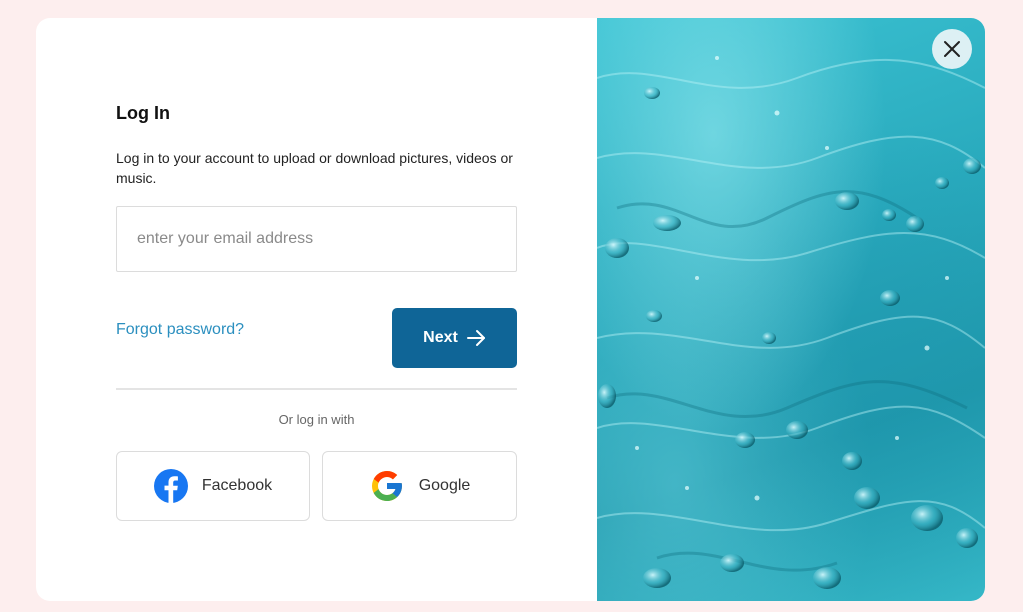  What do you see at coordinates (316, 419) in the screenshot?
I see `or-login-with-text: Or log in with` at bounding box center [316, 419].